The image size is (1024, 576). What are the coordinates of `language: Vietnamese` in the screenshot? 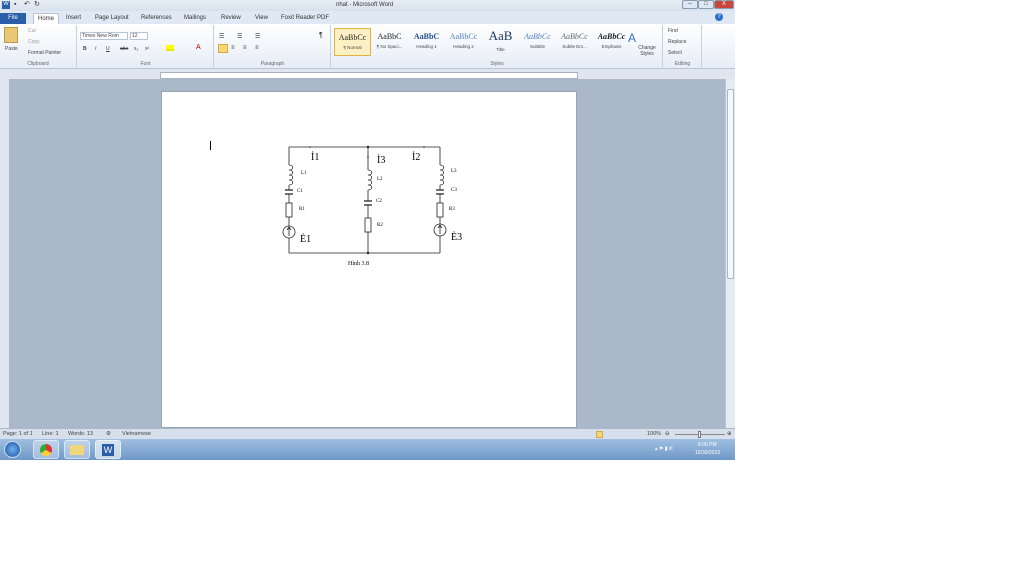 It's located at (136, 434).